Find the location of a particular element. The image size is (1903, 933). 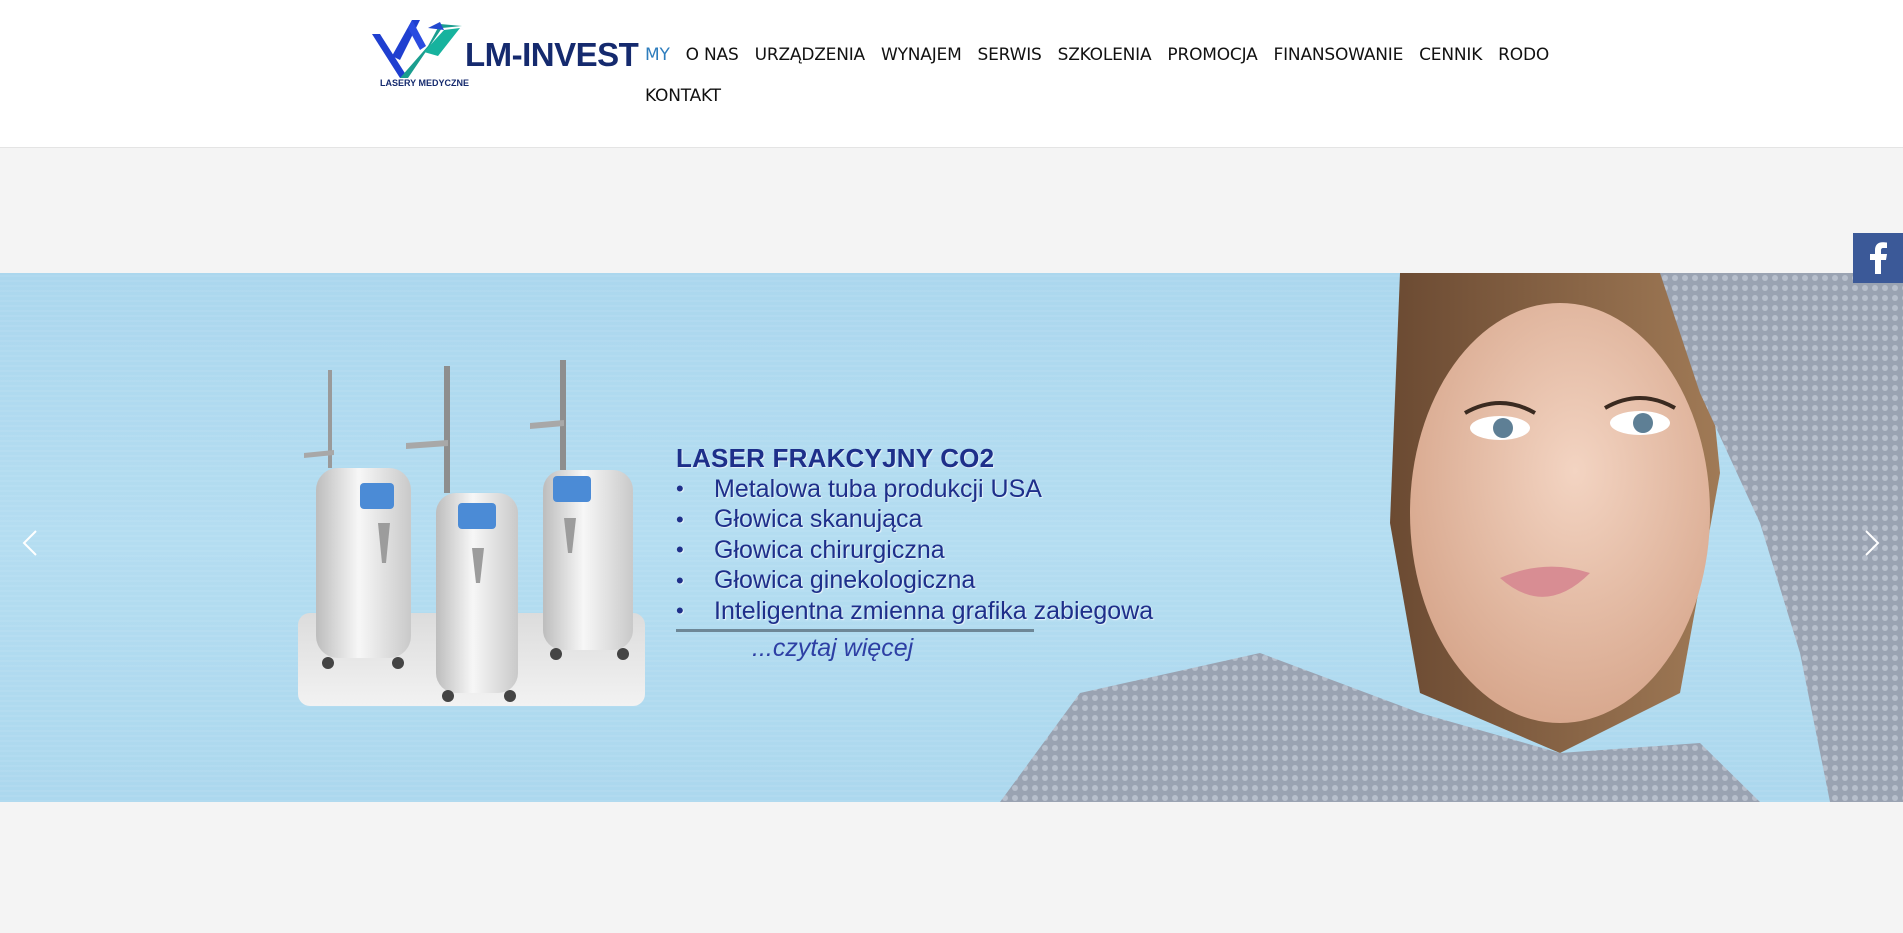

nav-item-o-nas: O NAS is located at coordinates (712, 55).